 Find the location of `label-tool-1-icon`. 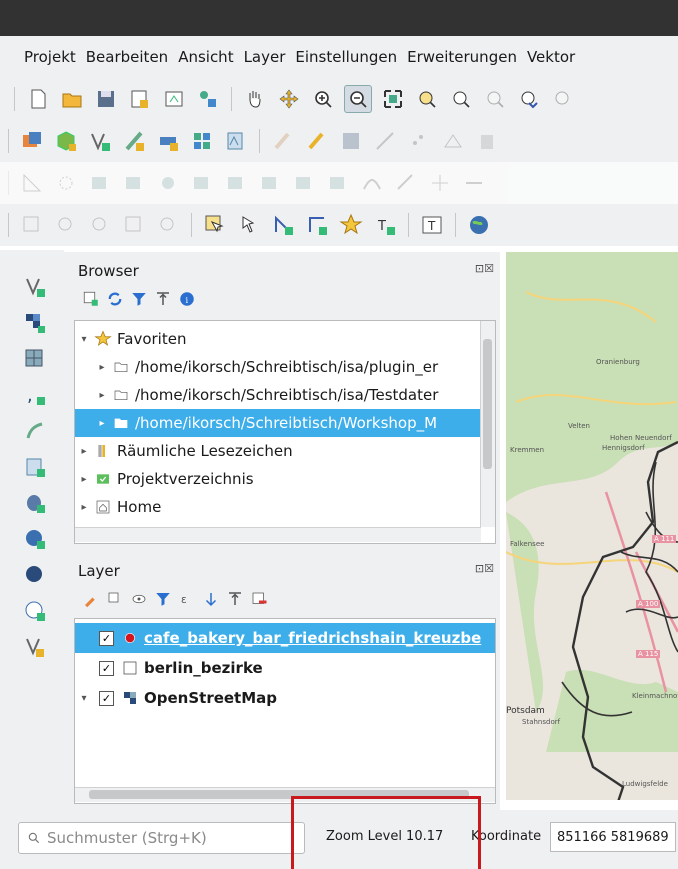

label-tool-1-icon is located at coordinates (32, 225).